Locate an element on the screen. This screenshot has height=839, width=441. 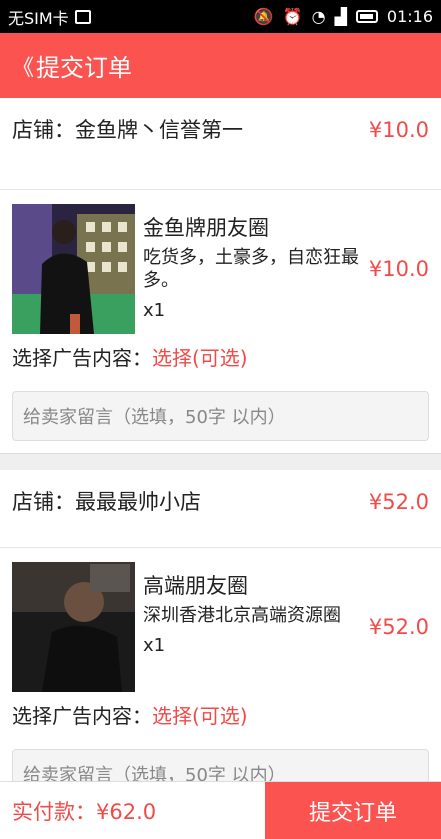
product-info: 金鱼牌朋友圈 吃货多，土豪多，自恋狂最多。 x1 is located at coordinates (249, 269).